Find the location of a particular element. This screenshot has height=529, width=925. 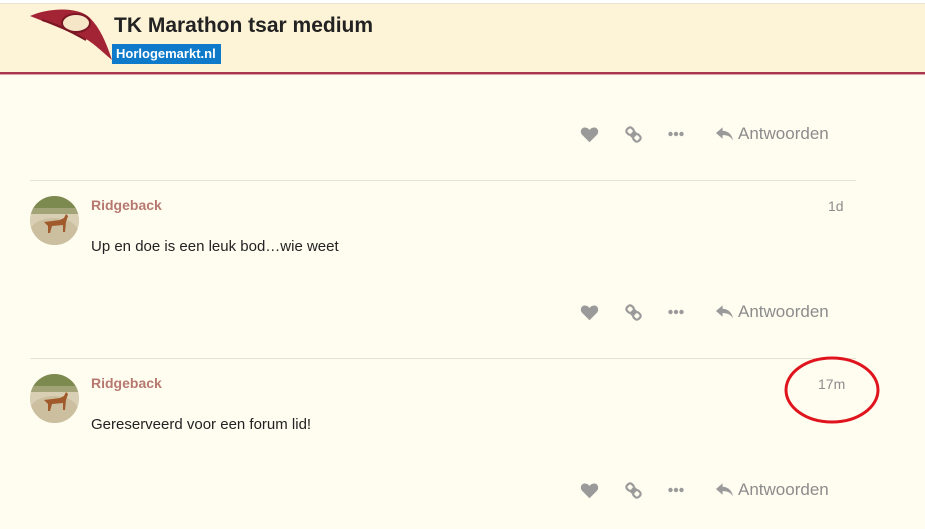

site-badge: Horlogemarkt.nl is located at coordinates (166, 54).